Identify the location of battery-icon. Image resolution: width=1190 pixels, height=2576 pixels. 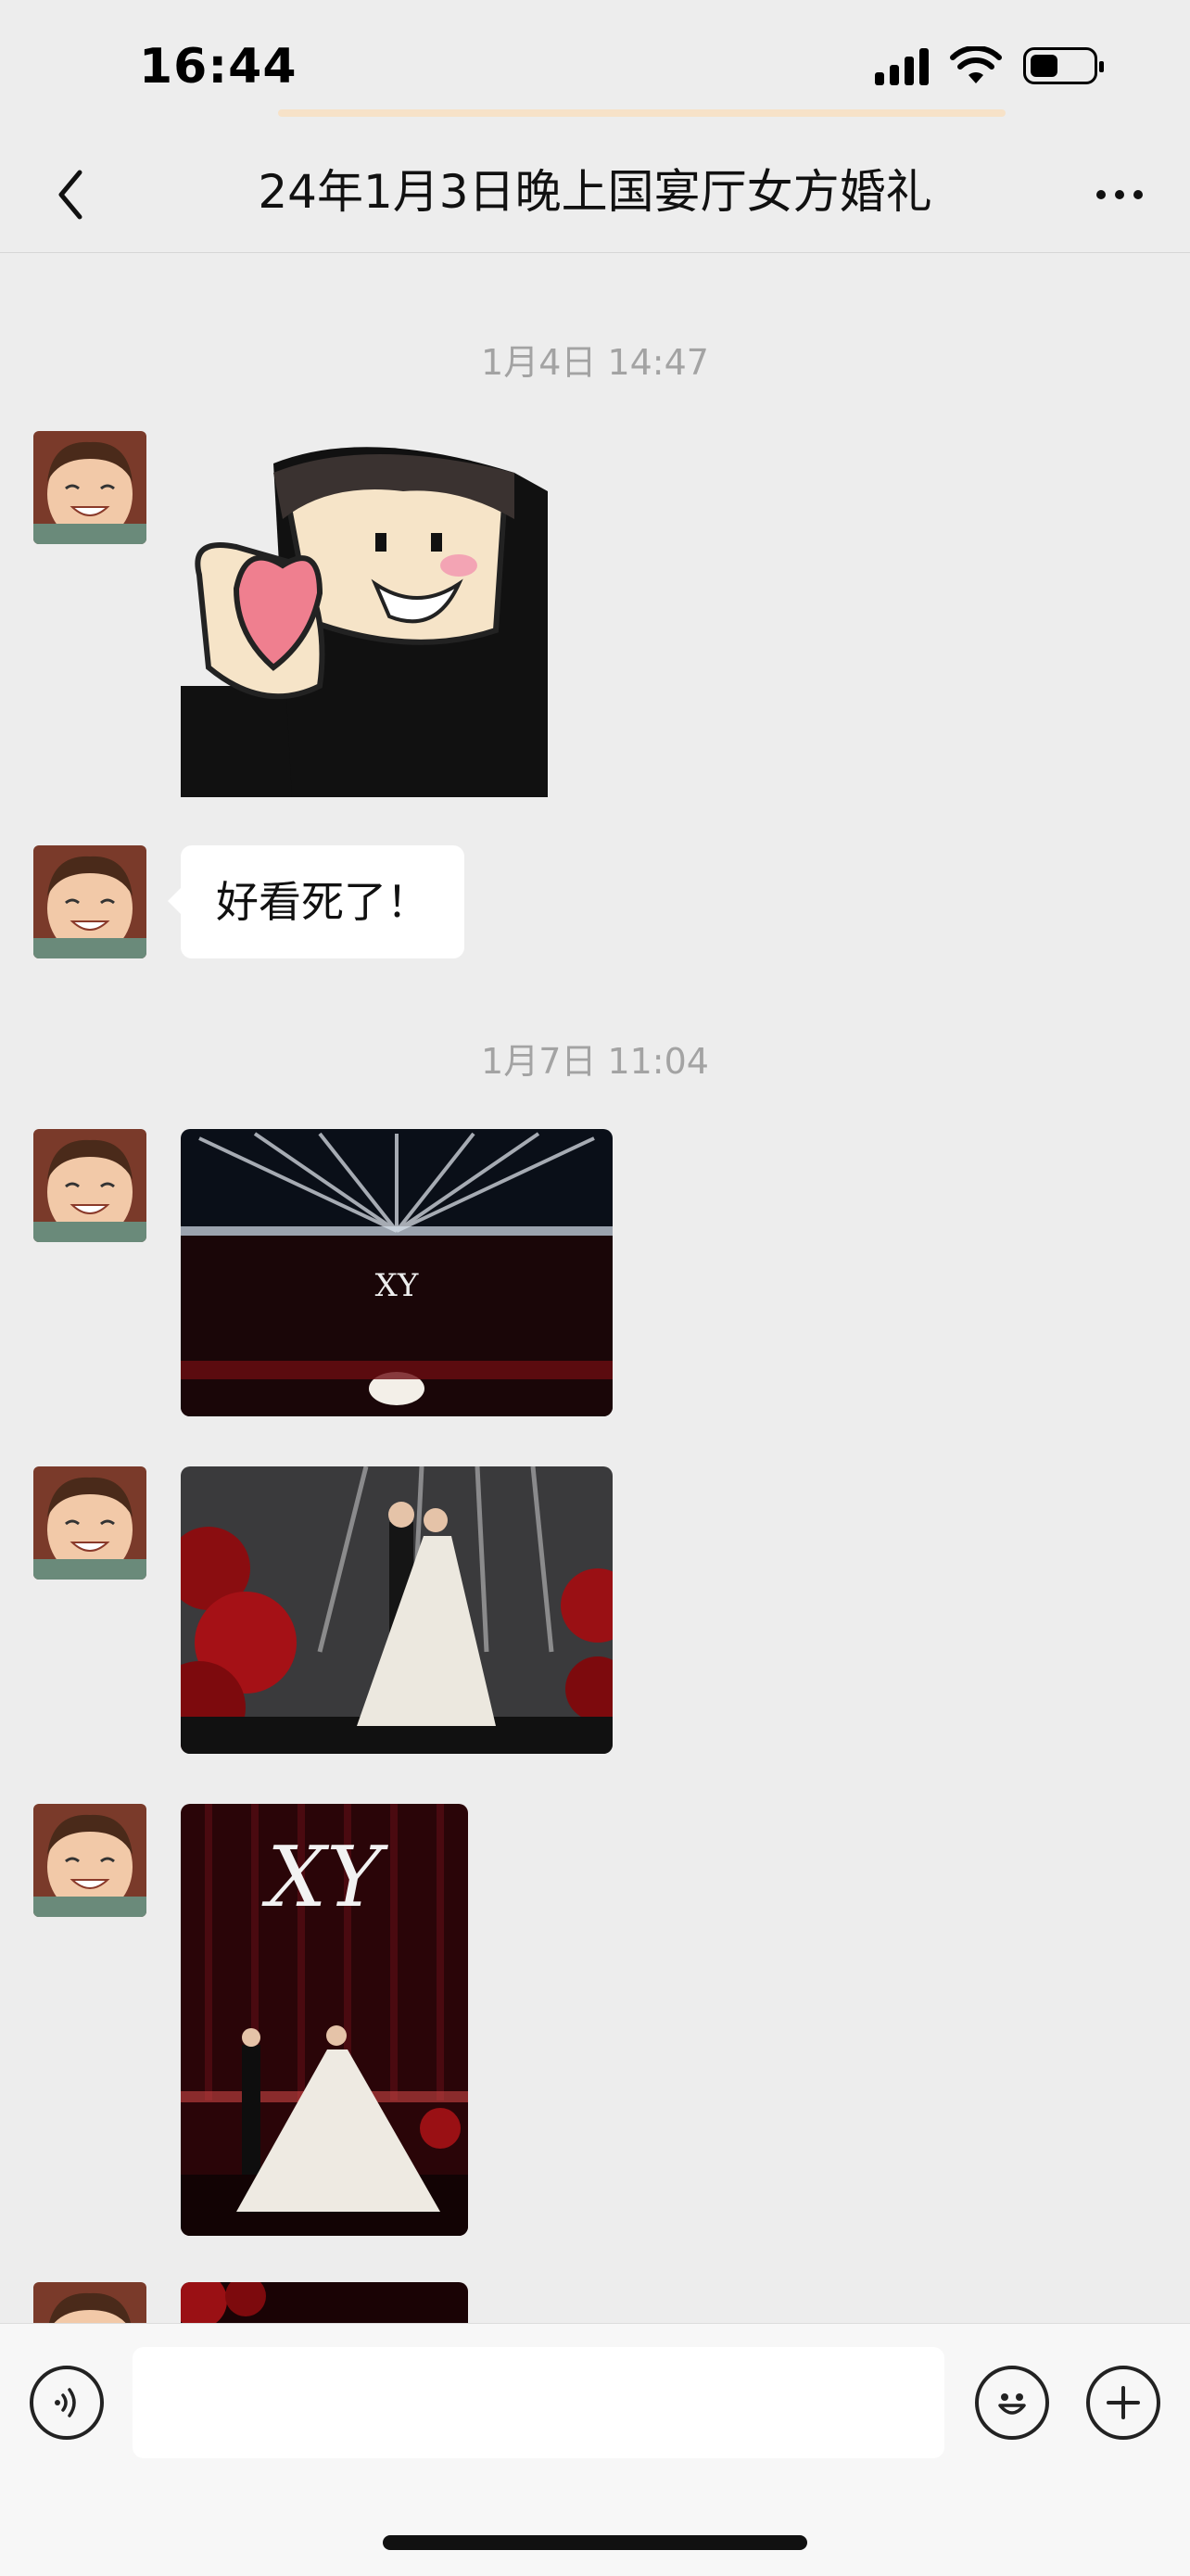
(1063, 65).